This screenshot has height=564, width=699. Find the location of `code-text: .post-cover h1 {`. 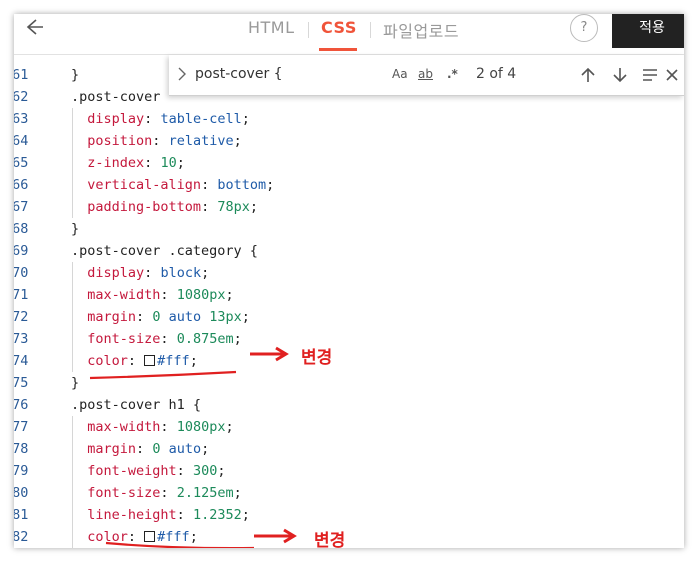

code-text: .post-cover h1 { is located at coordinates (136, 405).